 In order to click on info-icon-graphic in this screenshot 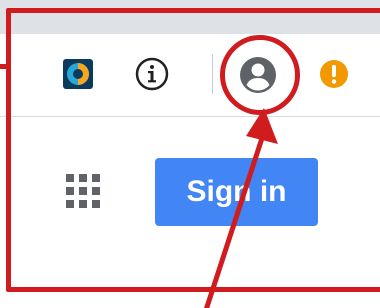, I will do `click(152, 74)`.